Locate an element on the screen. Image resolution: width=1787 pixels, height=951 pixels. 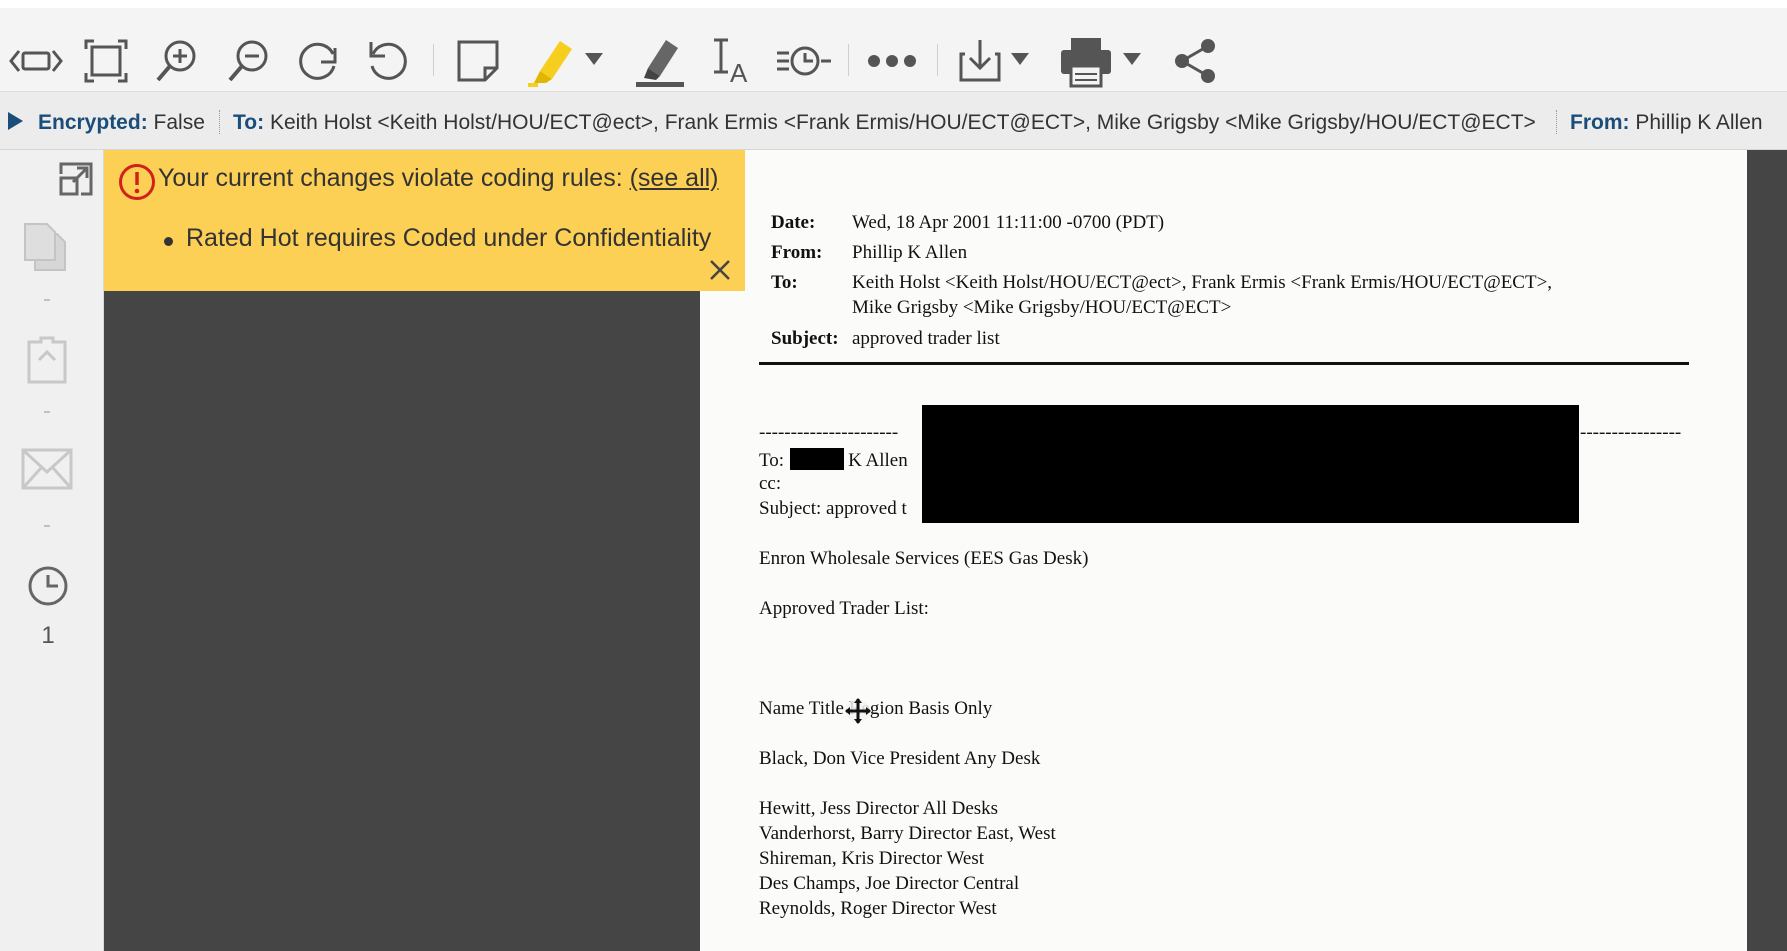
body-line: Approved Trader List: is located at coordinates (844, 608).